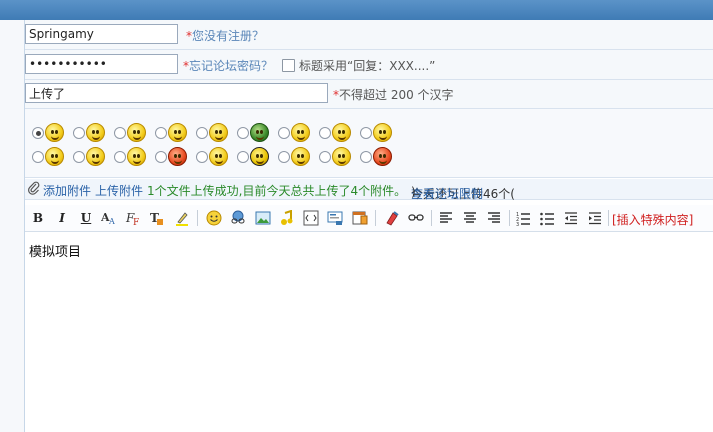  I want to click on ordered-list-icon: 123, so click(523, 218).